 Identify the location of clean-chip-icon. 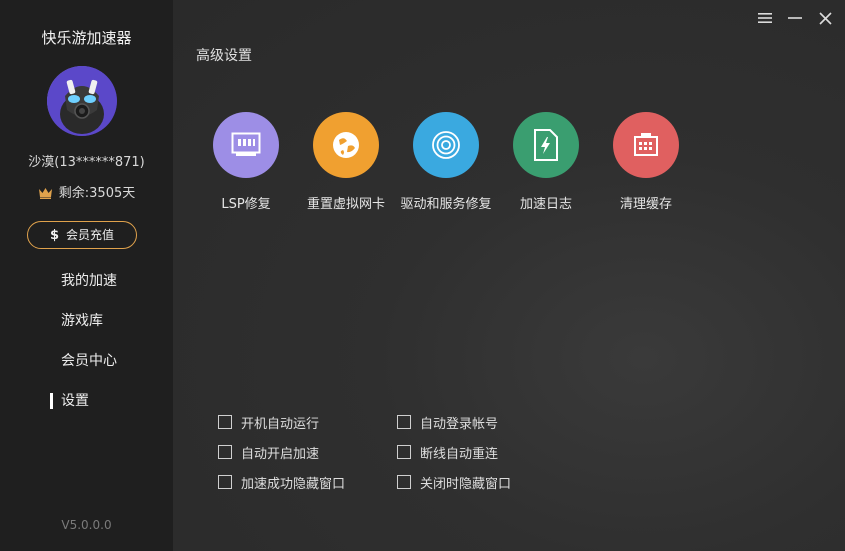
(646, 144).